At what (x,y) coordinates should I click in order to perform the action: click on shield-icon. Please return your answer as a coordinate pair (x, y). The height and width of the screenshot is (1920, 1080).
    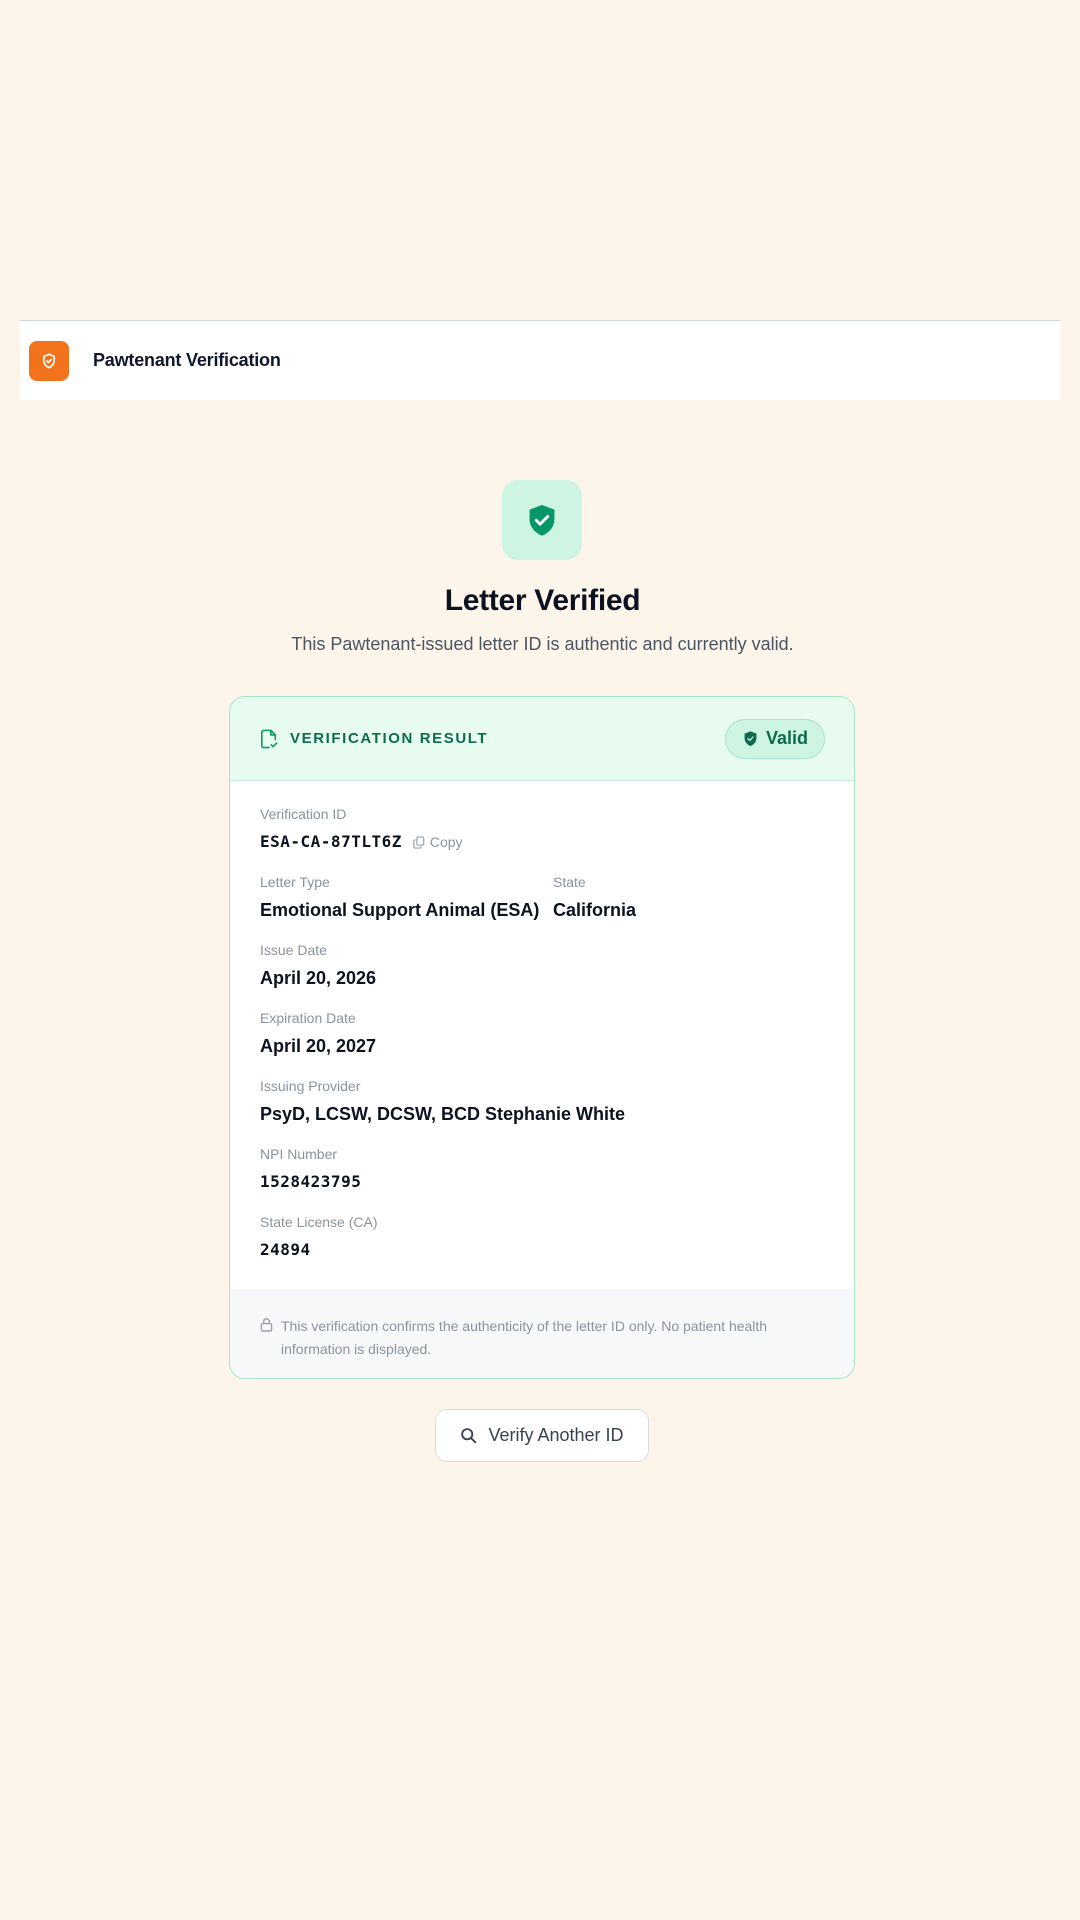
    Looking at the image, I should click on (750, 738).